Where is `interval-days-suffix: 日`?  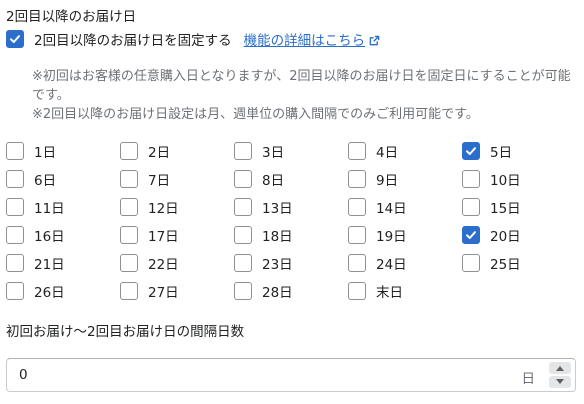
interval-days-suffix: 日 is located at coordinates (528, 379).